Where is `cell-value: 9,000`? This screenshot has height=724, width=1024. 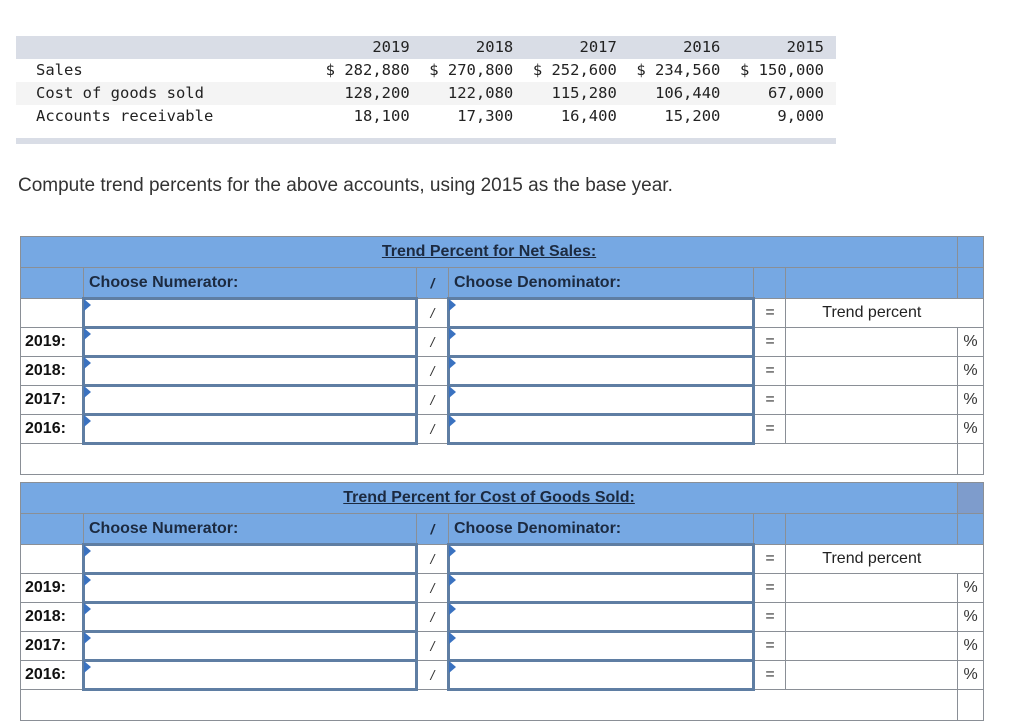 cell-value: 9,000 is located at coordinates (800, 116).